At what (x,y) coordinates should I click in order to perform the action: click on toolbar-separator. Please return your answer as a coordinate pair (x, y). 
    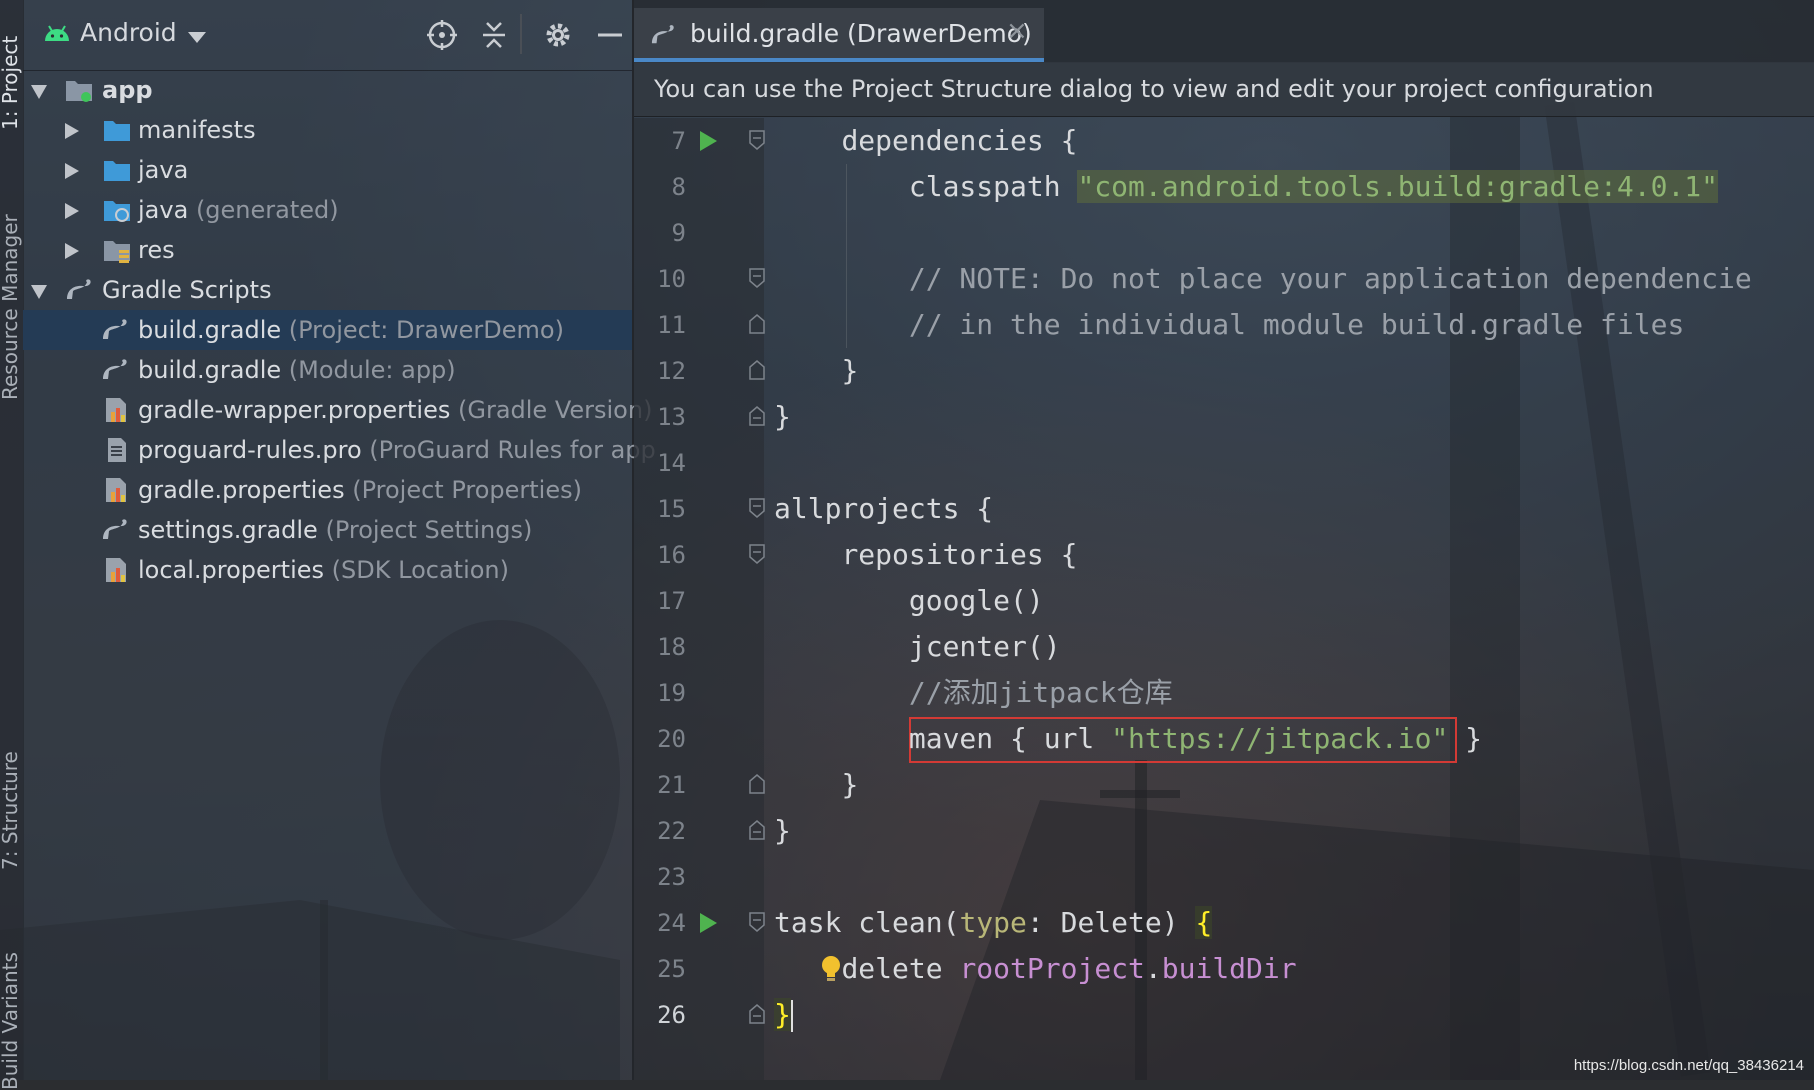
    Looking at the image, I should click on (521, 34).